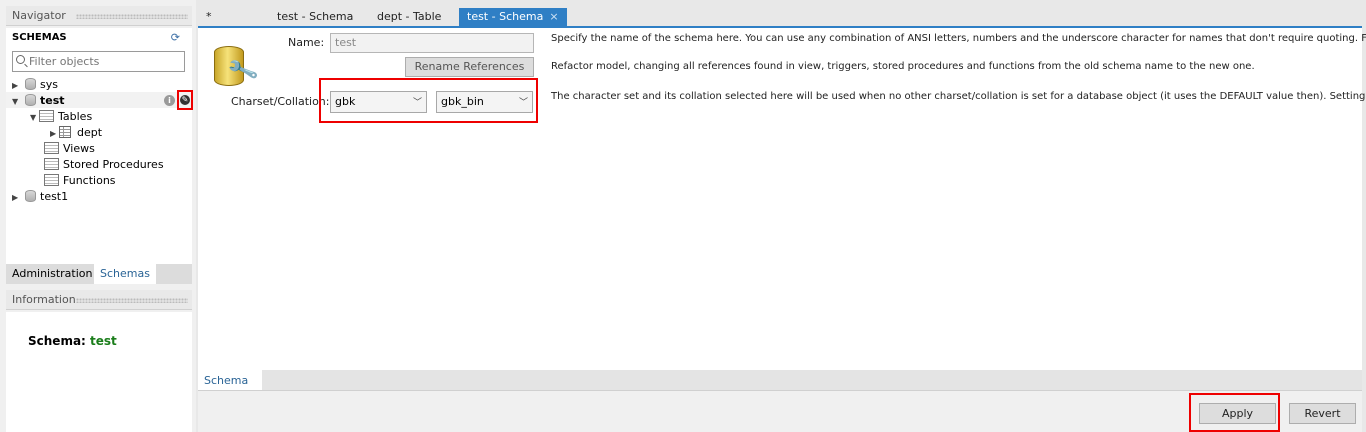 This screenshot has width=1366, height=432. What do you see at coordinates (780, 411) in the screenshot?
I see `editor-footer: Apply Revert` at bounding box center [780, 411].